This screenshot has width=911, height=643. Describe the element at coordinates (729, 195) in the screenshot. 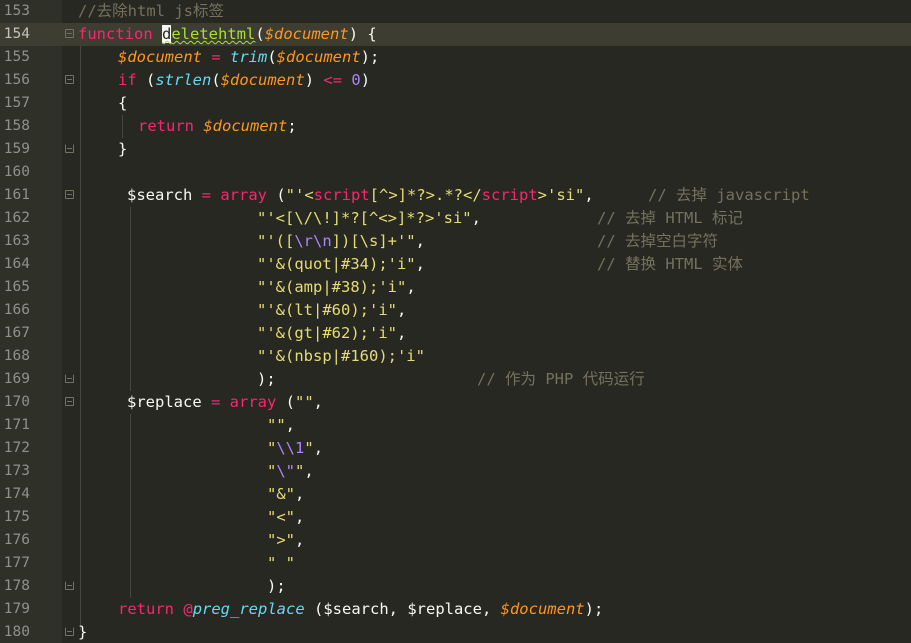

I see `code-comment: // 去掉 javascript` at that location.